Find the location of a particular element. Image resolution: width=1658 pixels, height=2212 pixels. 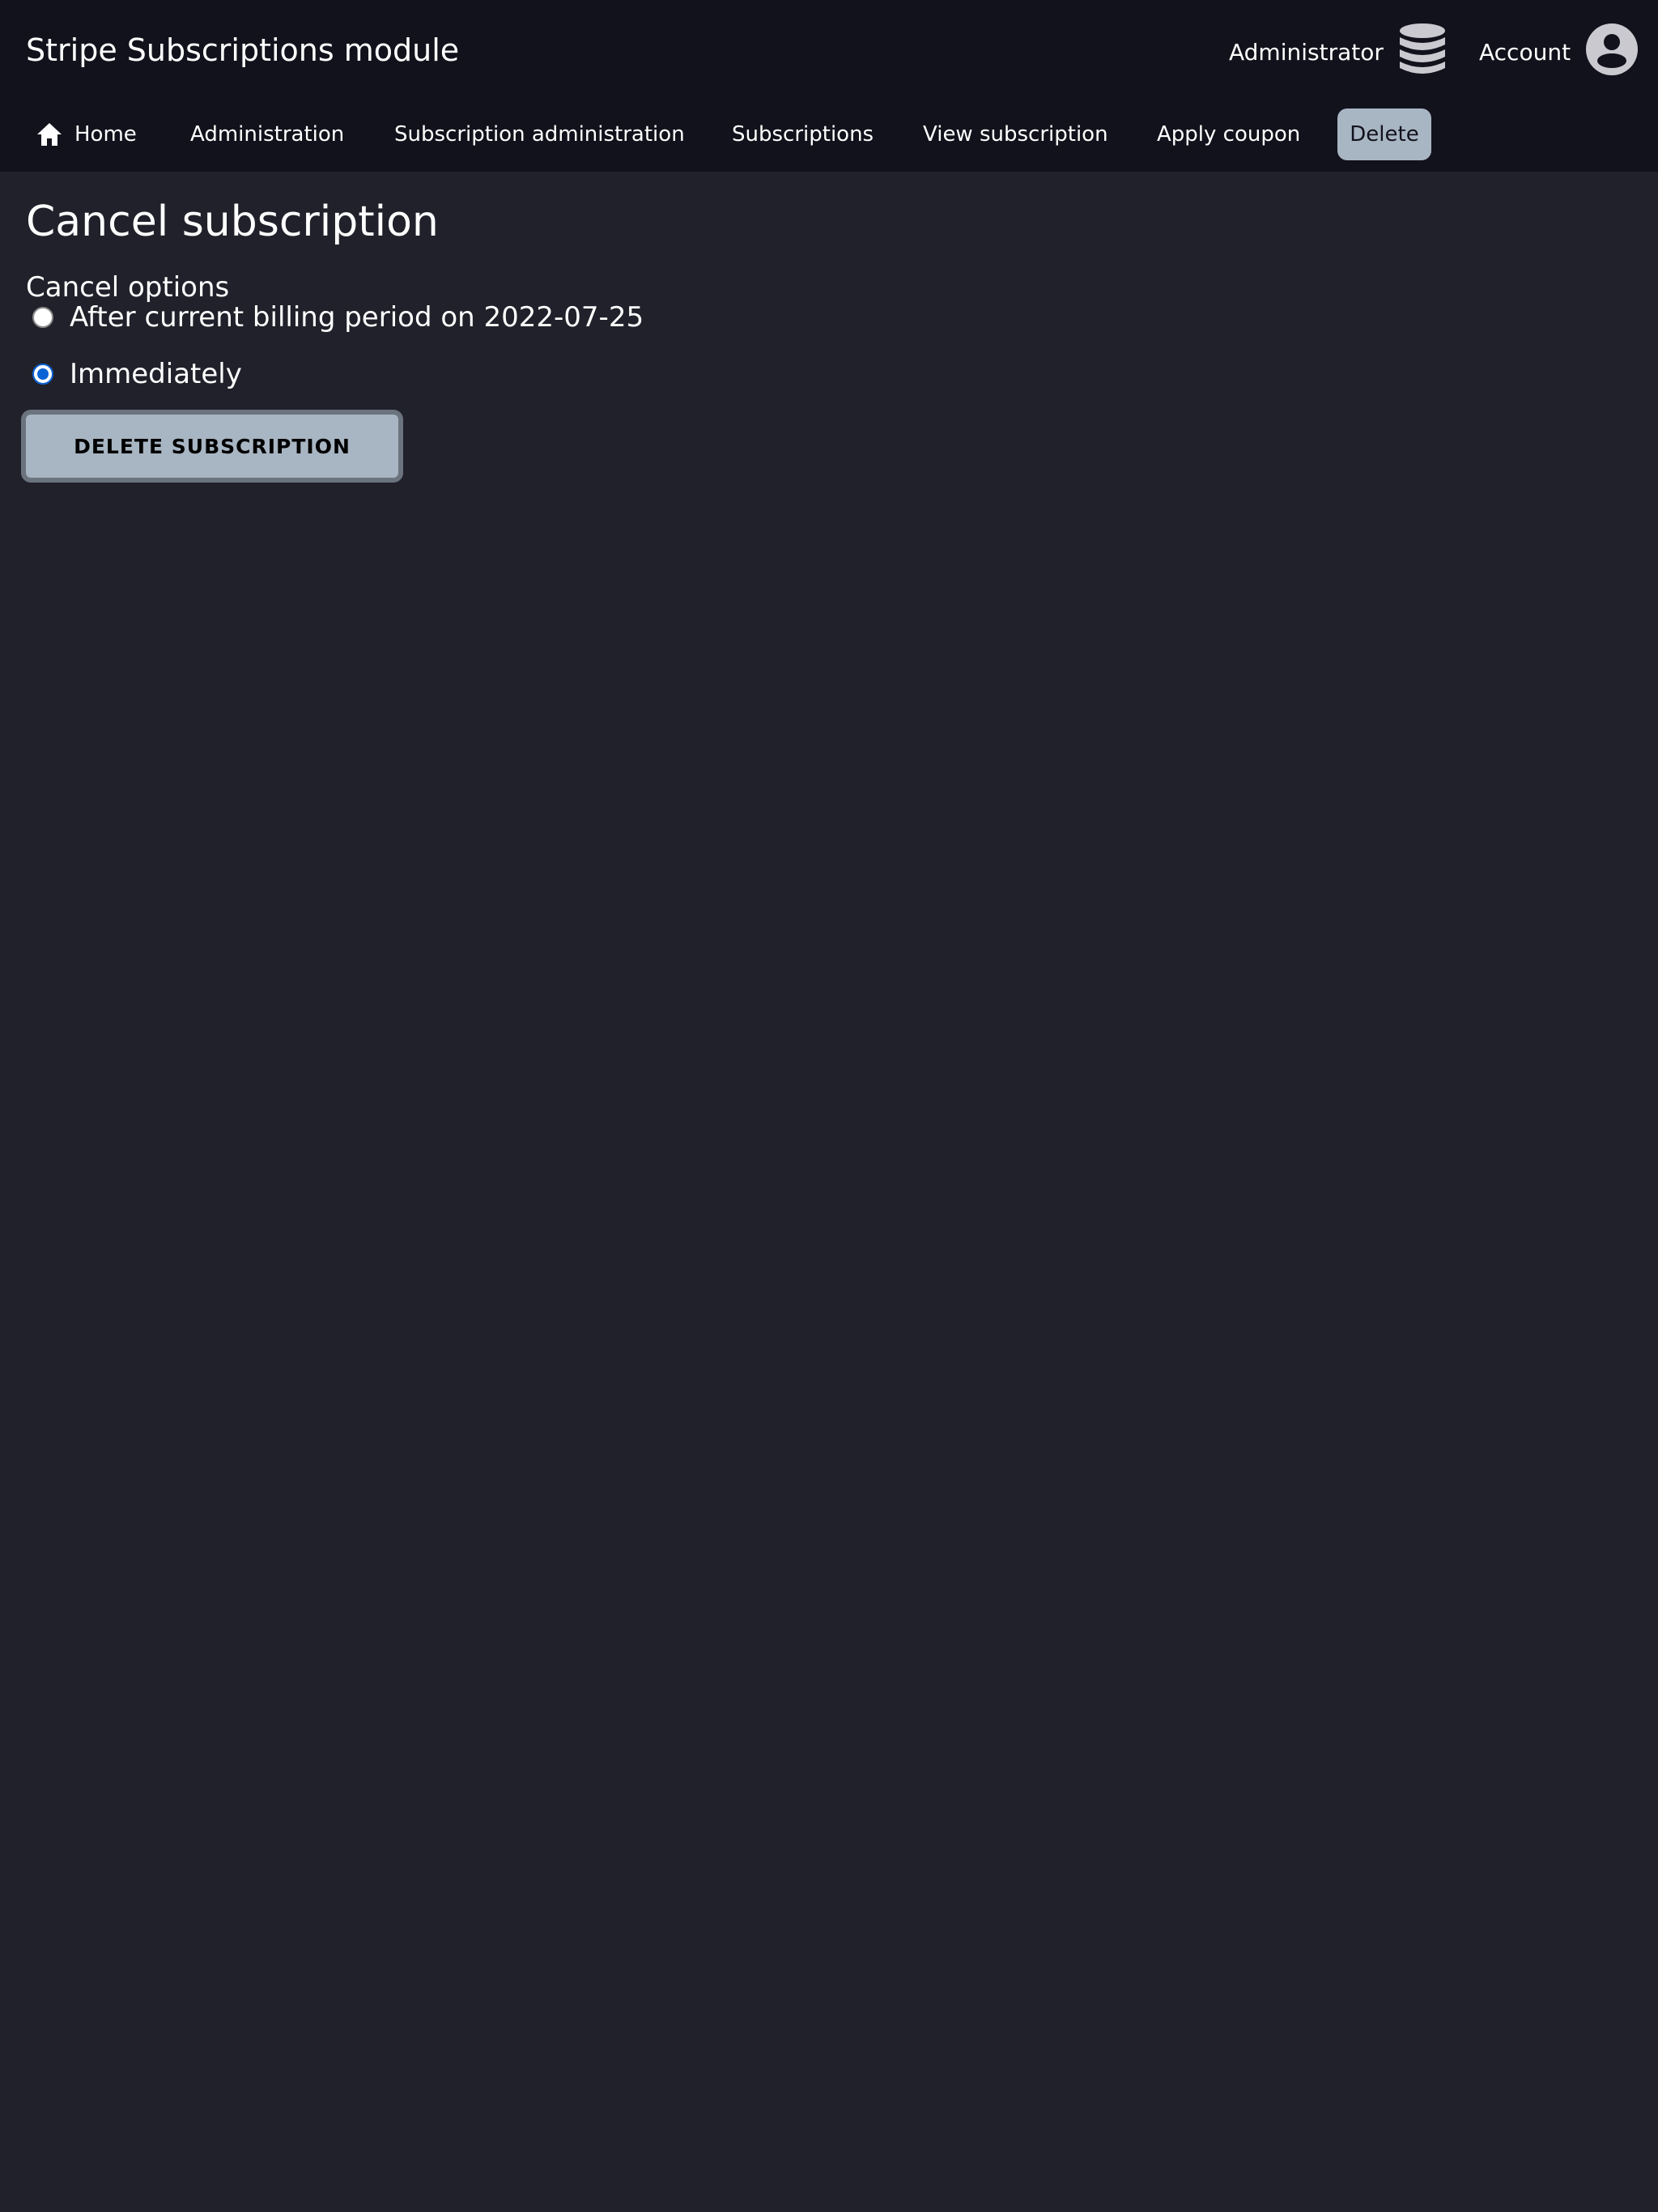

page-title: Cancel subscription is located at coordinates (232, 222).